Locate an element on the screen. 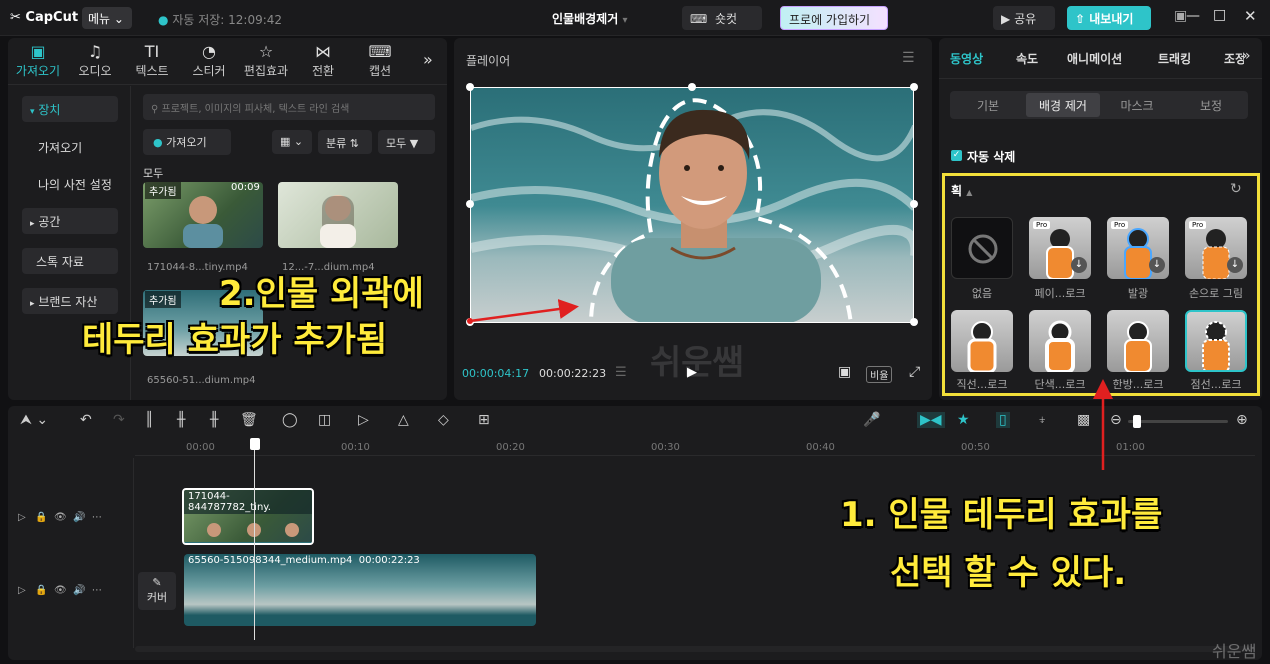  callout-1-line-2: 선택 할 수 있다. is located at coordinates (1008, 573).